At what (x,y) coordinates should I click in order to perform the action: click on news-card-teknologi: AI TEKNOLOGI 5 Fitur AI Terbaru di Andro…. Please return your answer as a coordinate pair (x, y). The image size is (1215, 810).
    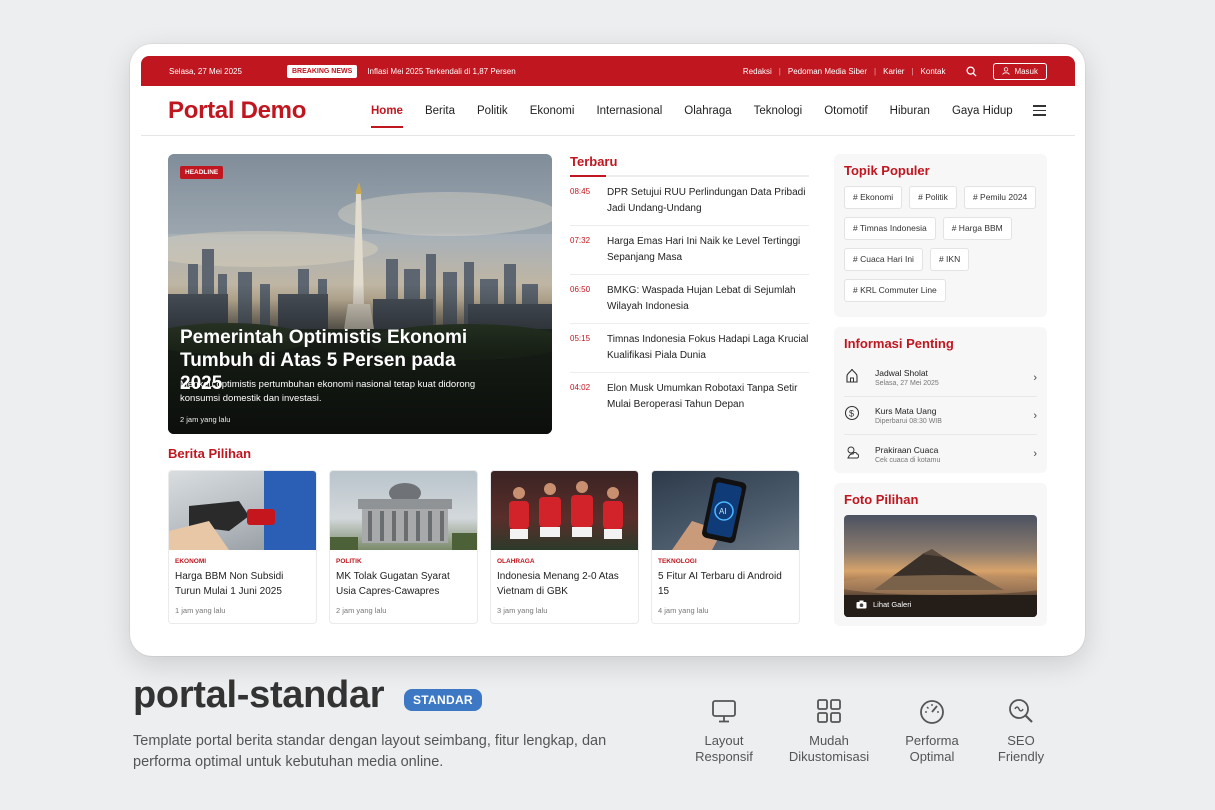
    Looking at the image, I should click on (725, 547).